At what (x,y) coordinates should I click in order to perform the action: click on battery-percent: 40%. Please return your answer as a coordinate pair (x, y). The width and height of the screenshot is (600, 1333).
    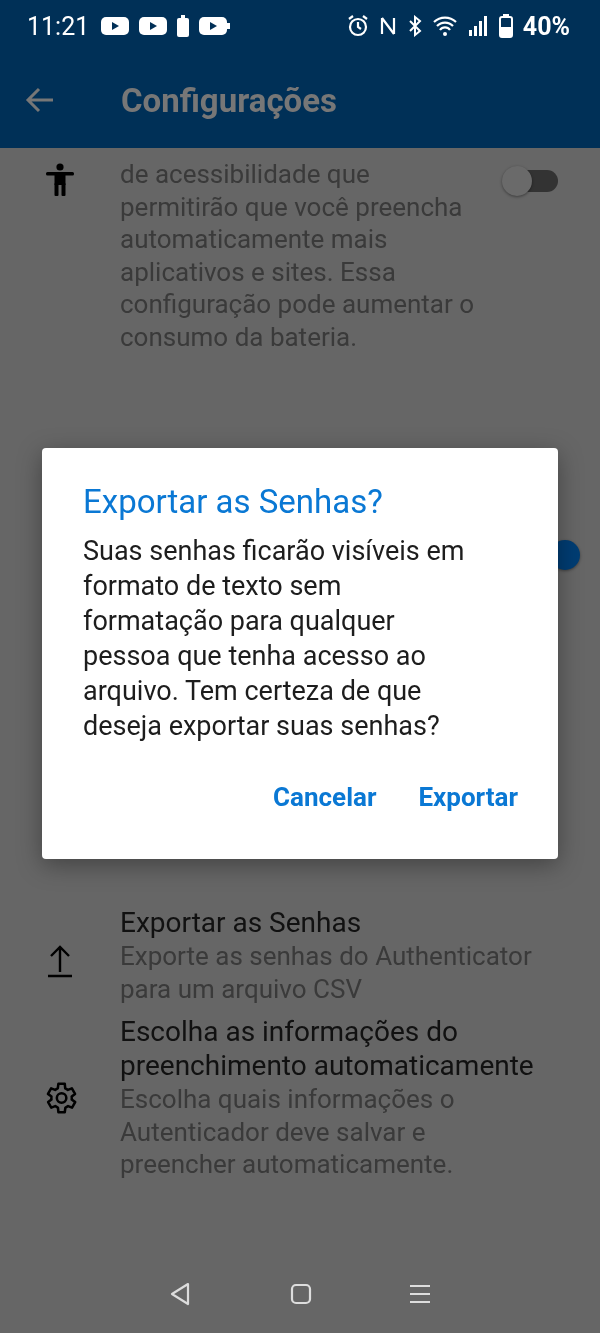
    Looking at the image, I should click on (546, 26).